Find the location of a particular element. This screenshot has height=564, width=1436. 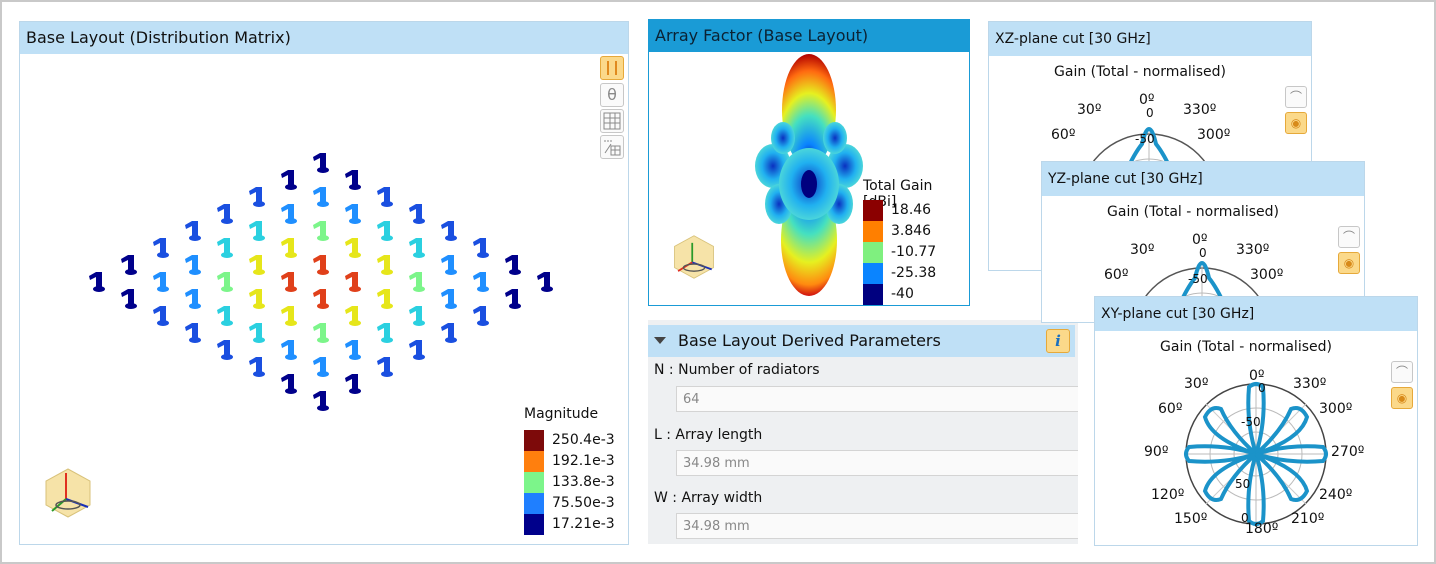

gain-legend-label: -10.77 is located at coordinates (914, 252).